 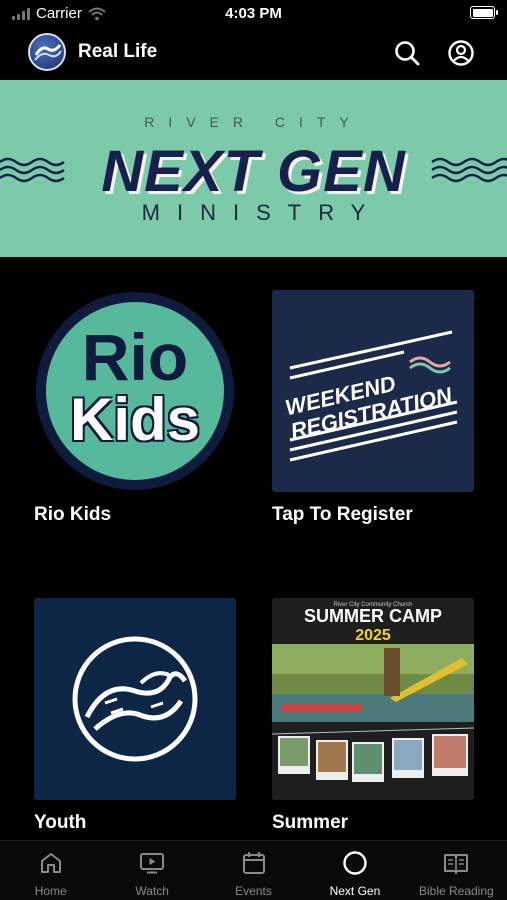 I want to click on rio-kids-image: Rio Kids, so click(x=135, y=391).